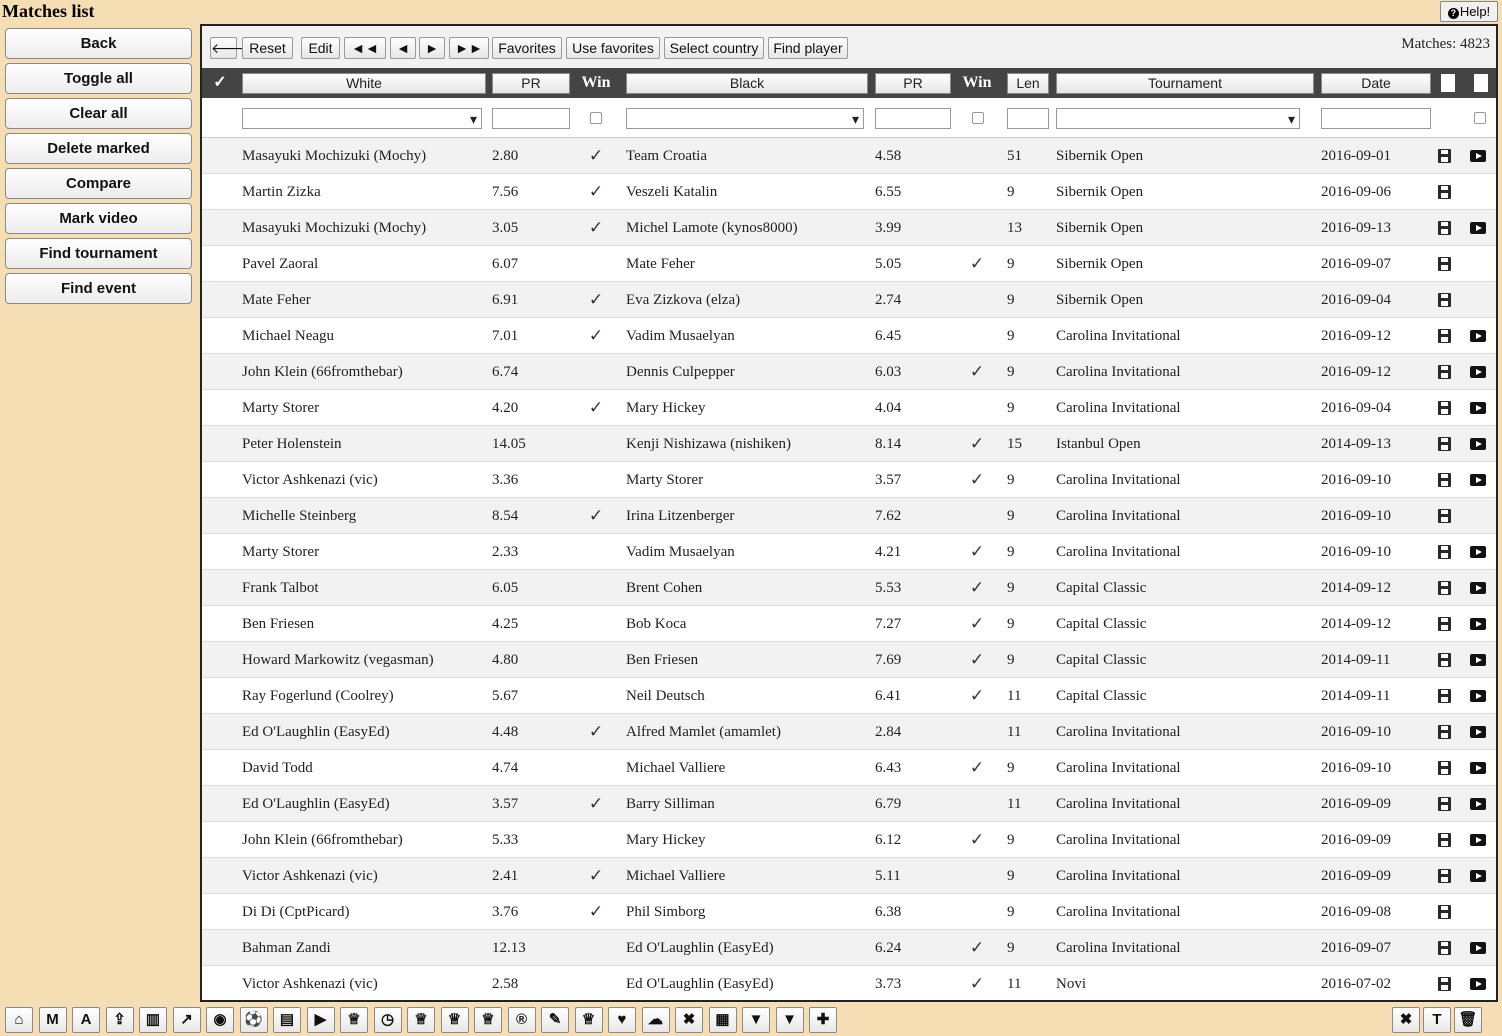 The image size is (1502, 1036). Describe the element at coordinates (1406, 1020) in the screenshot. I see `close-right-icon: ✖` at that location.